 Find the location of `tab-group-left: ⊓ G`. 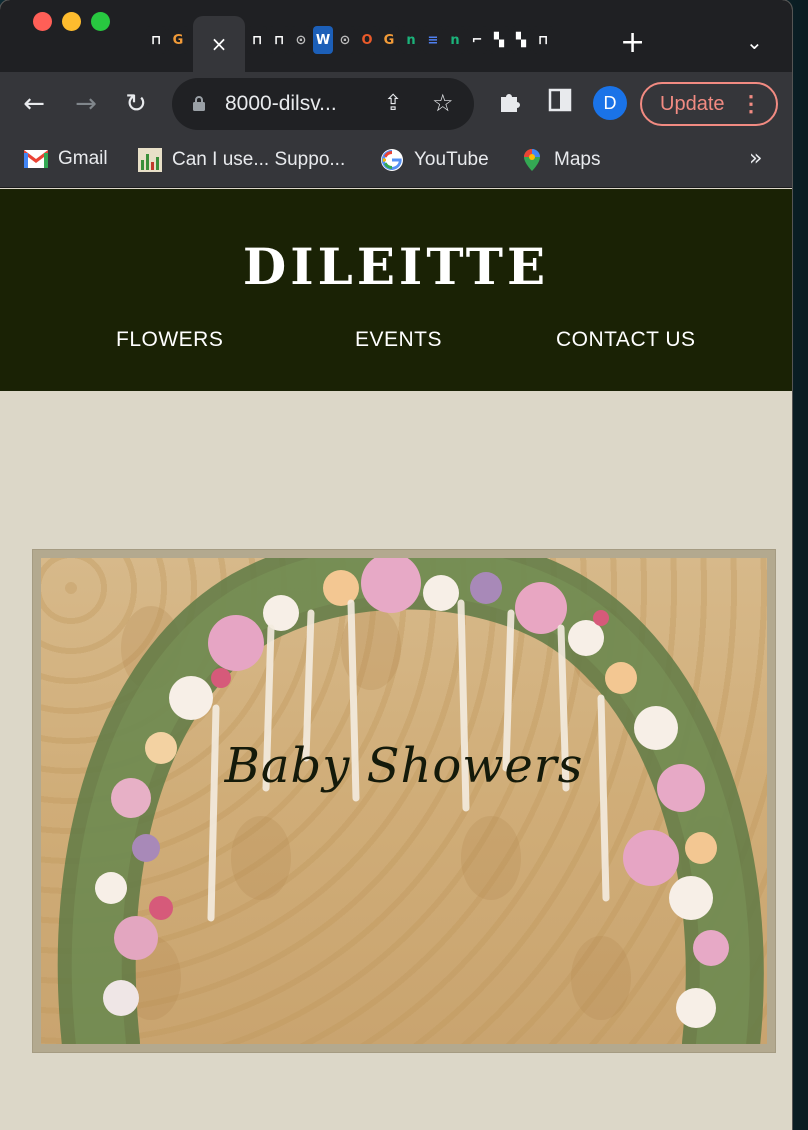

tab-group-left: ⊓ G is located at coordinates (167, 40).